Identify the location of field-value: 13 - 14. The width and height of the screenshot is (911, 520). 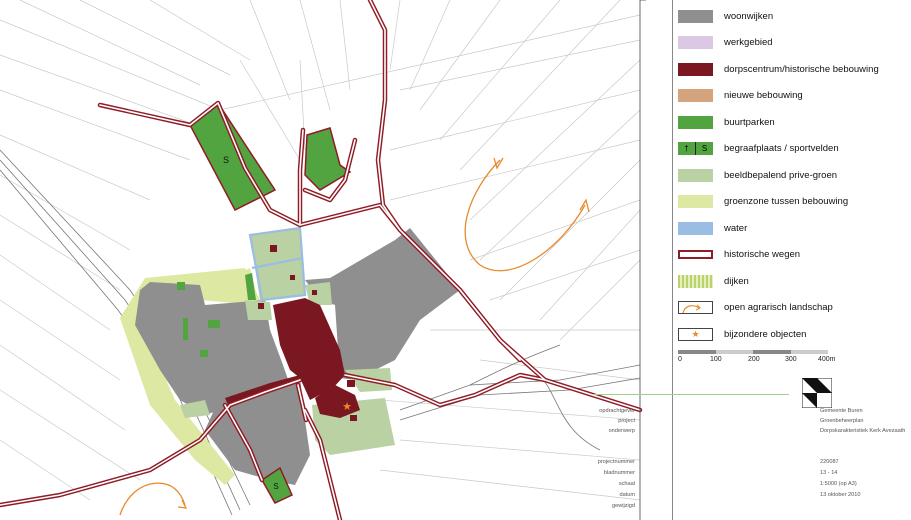
(829, 473).